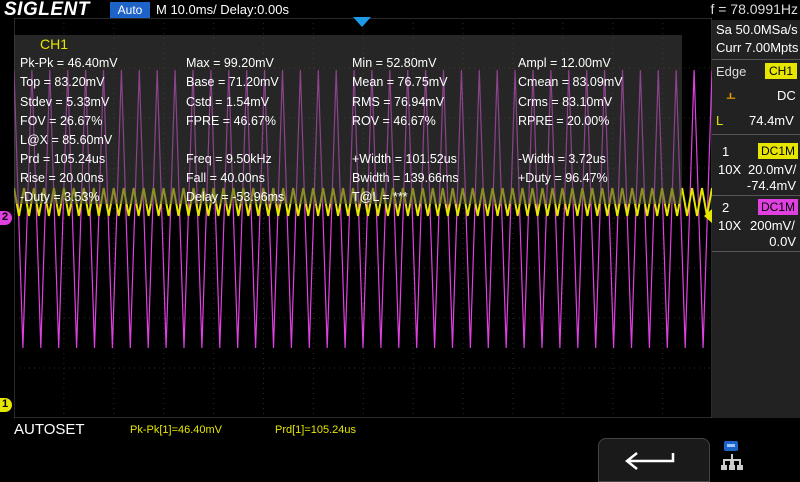  Describe the element at coordinates (726, 207) in the screenshot. I see `ch2-number: 2` at that location.